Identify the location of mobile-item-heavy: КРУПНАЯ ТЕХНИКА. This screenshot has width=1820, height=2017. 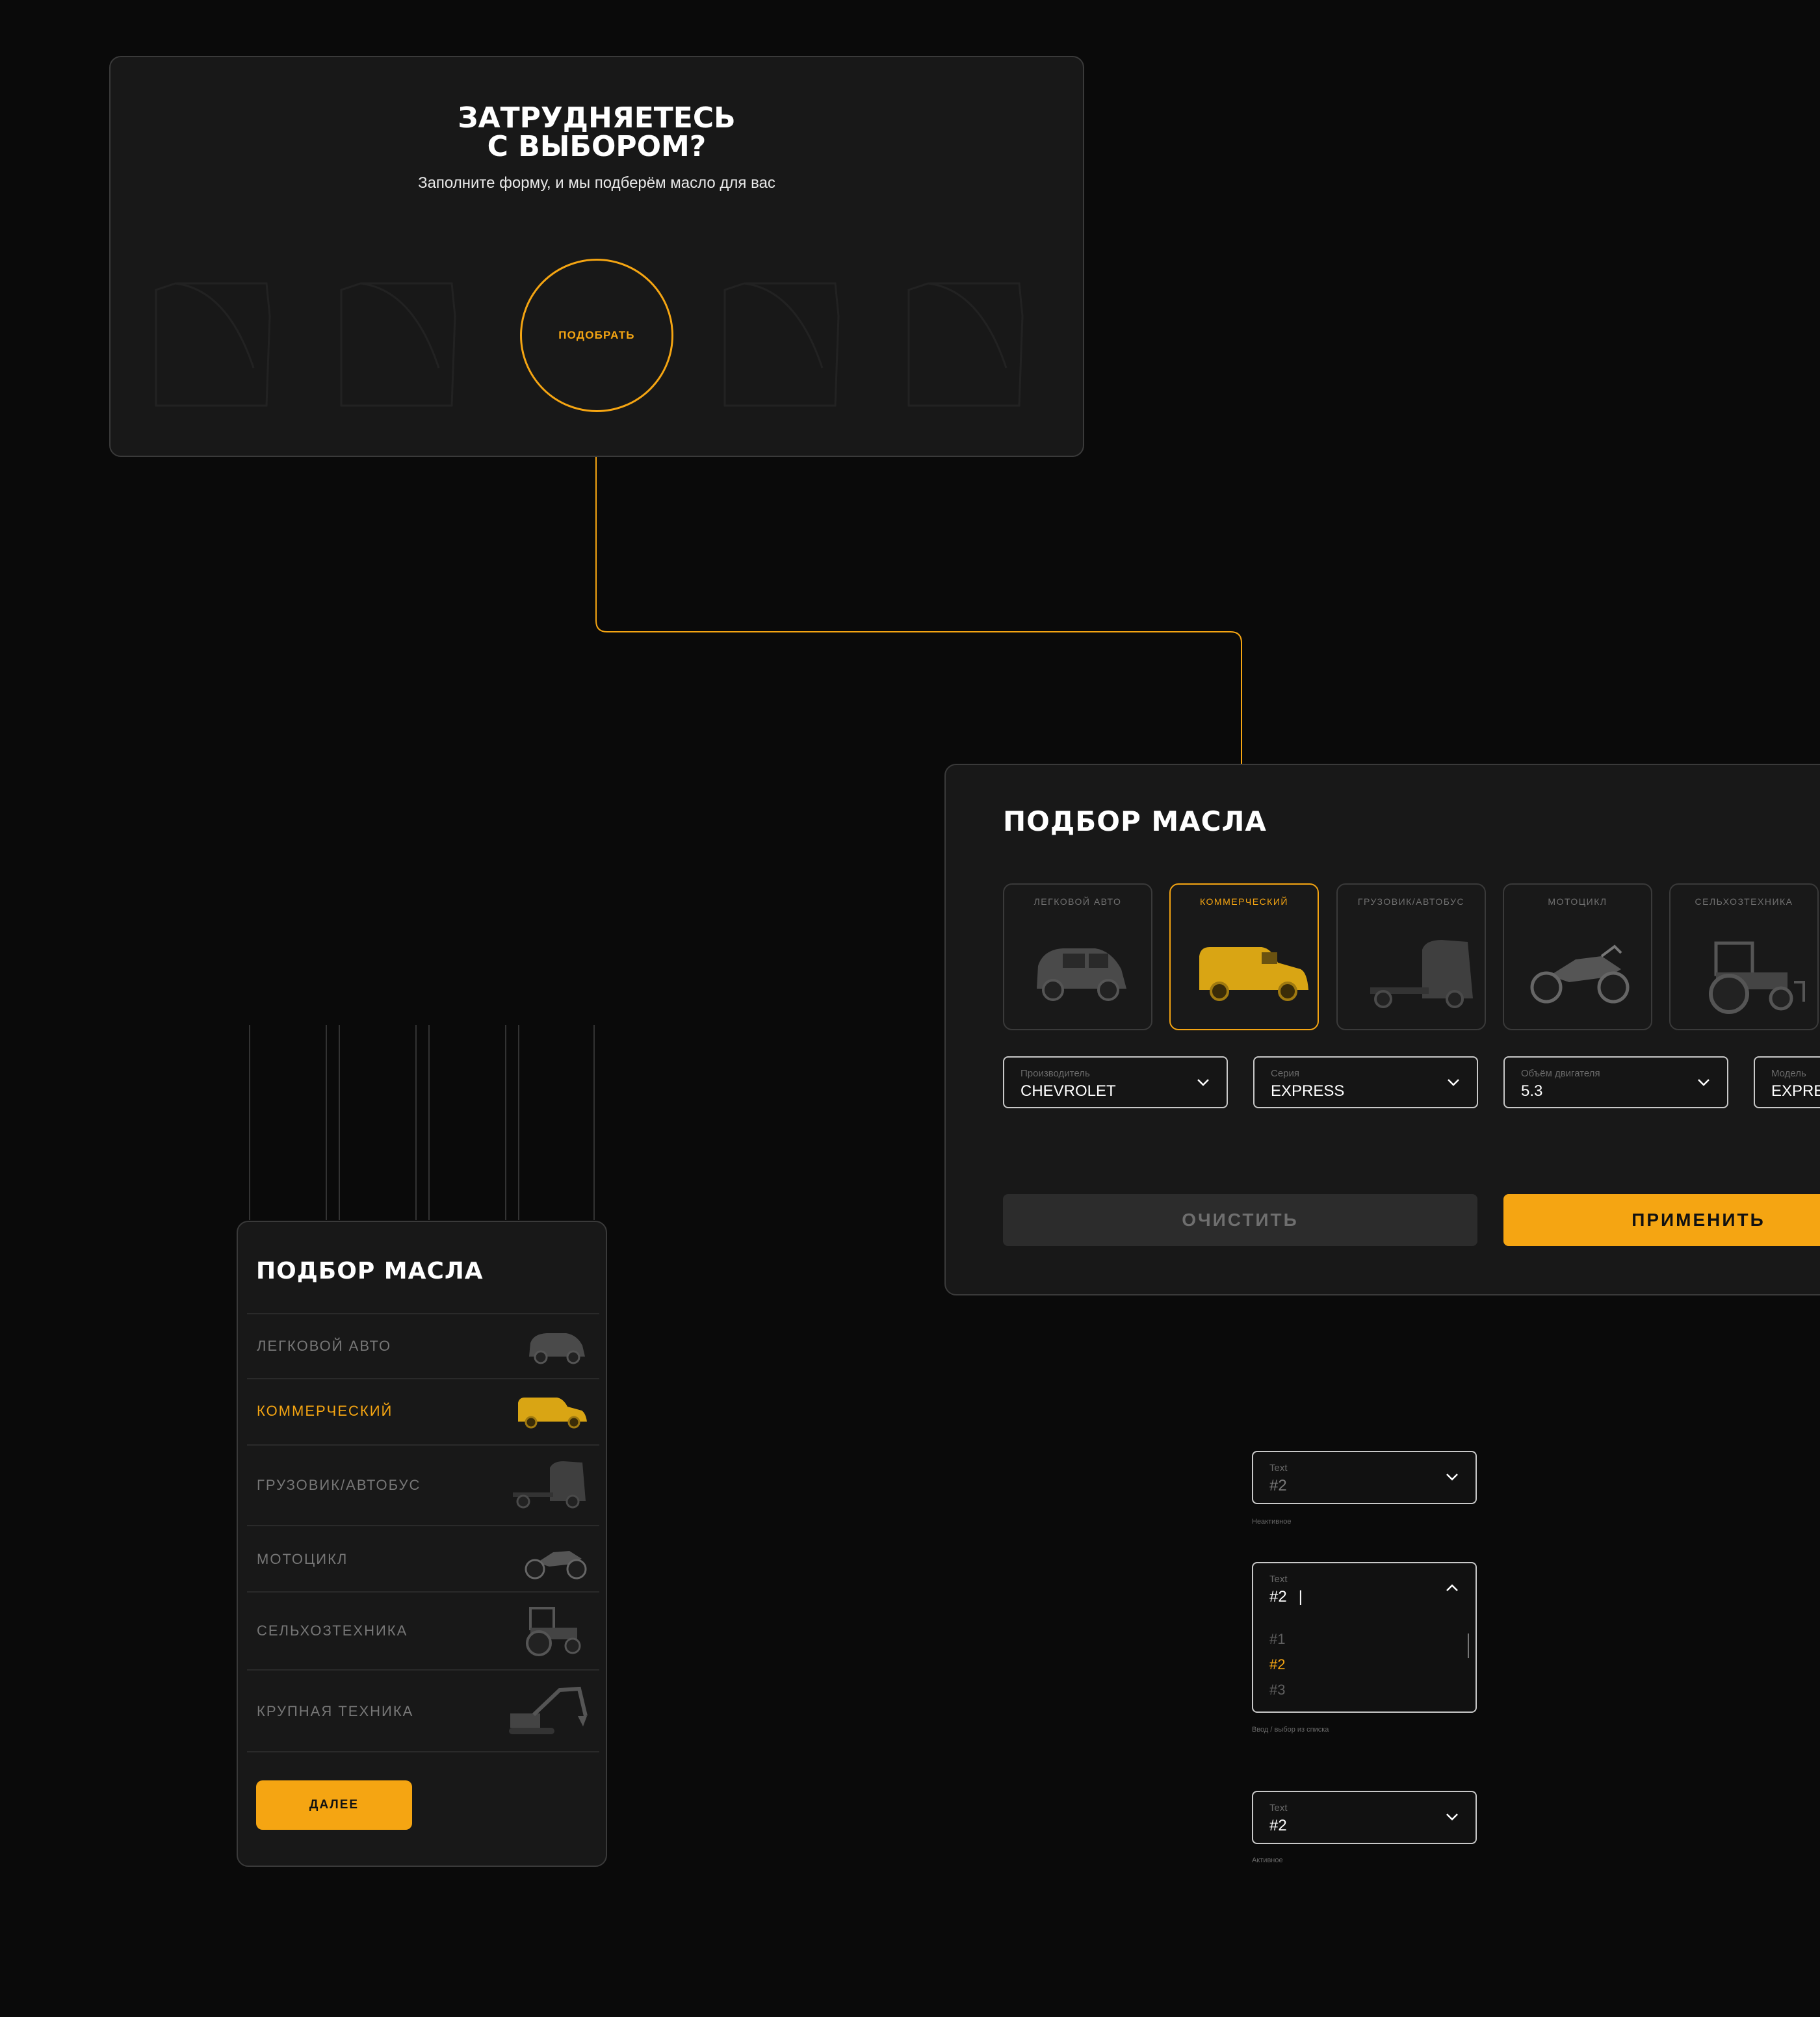
(423, 1710).